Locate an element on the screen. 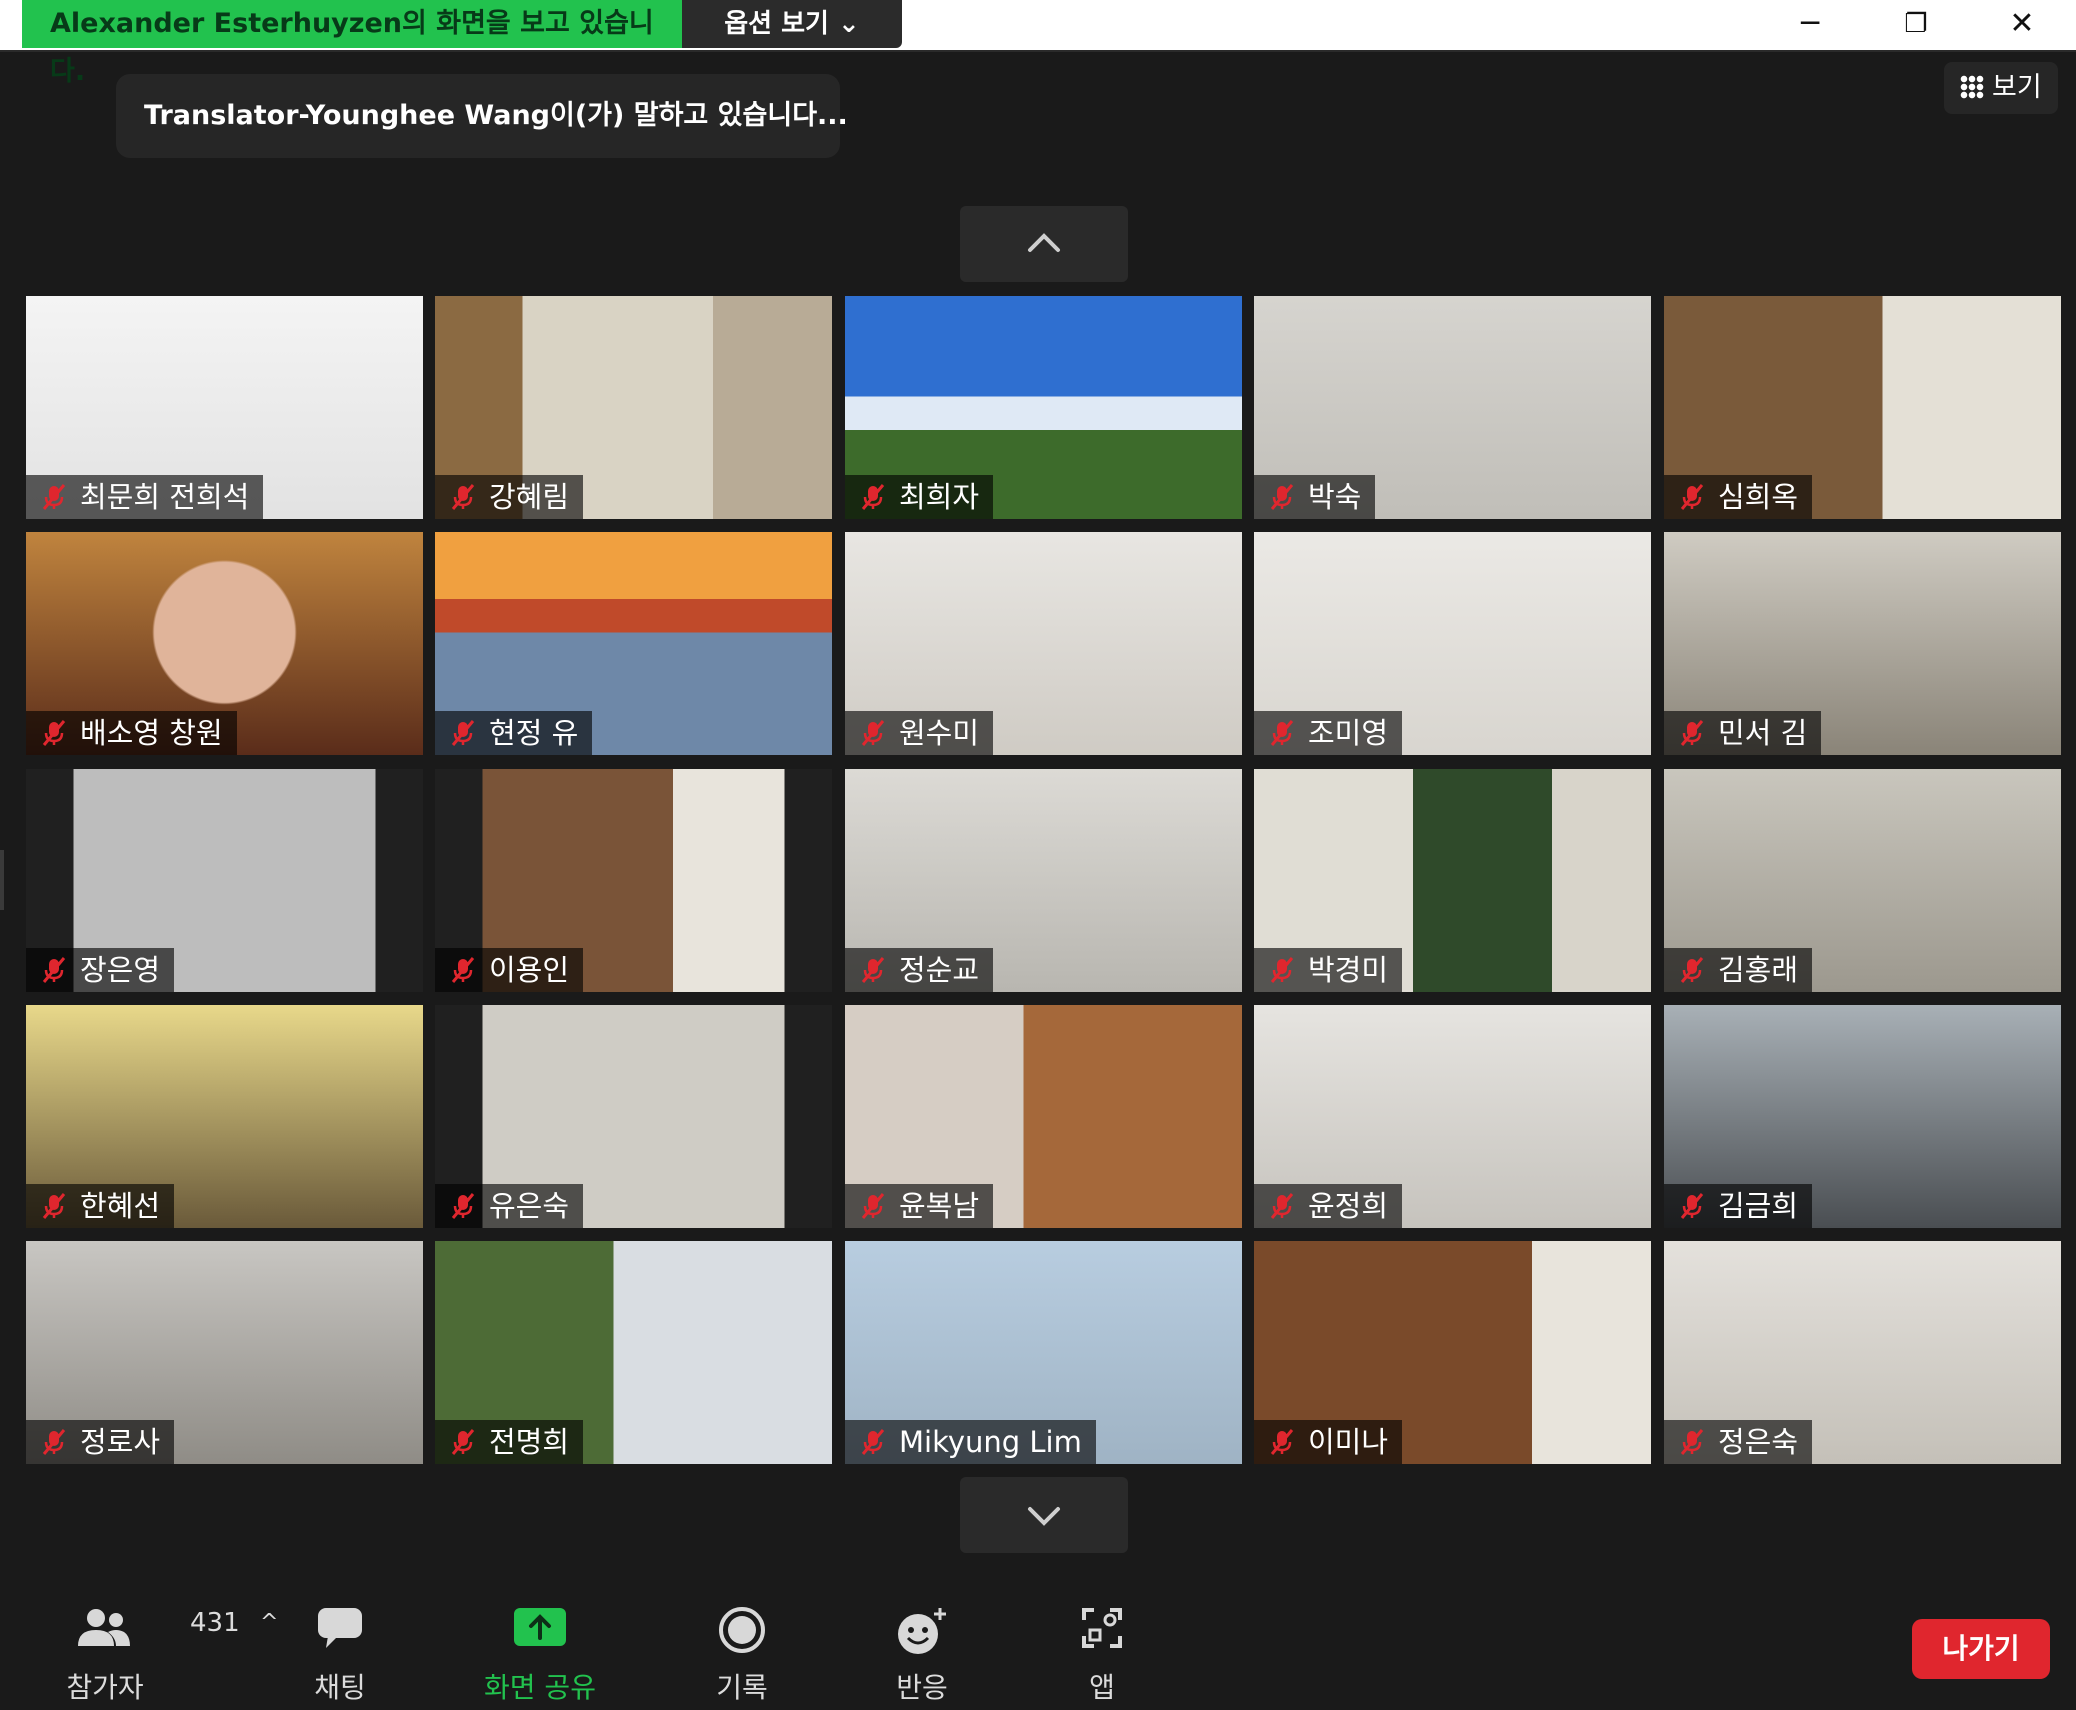  leave-meeting-button: 나가기 is located at coordinates (1981, 1649).